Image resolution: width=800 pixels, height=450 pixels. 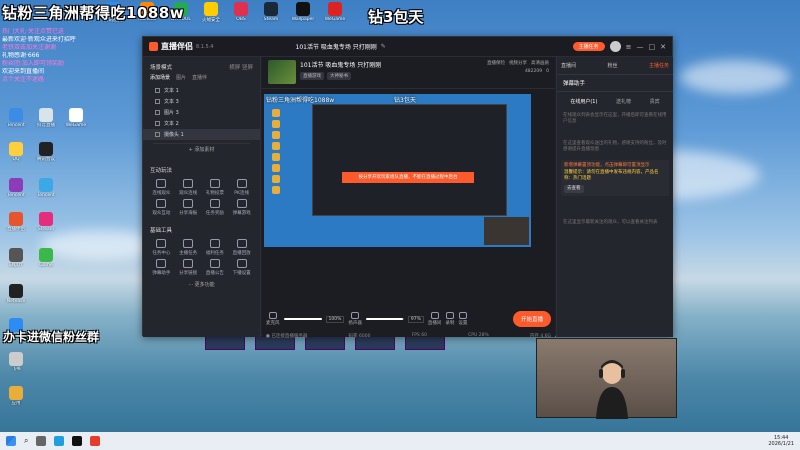 I want to click on desktop-icon: 飞书, so click(x=16, y=362).